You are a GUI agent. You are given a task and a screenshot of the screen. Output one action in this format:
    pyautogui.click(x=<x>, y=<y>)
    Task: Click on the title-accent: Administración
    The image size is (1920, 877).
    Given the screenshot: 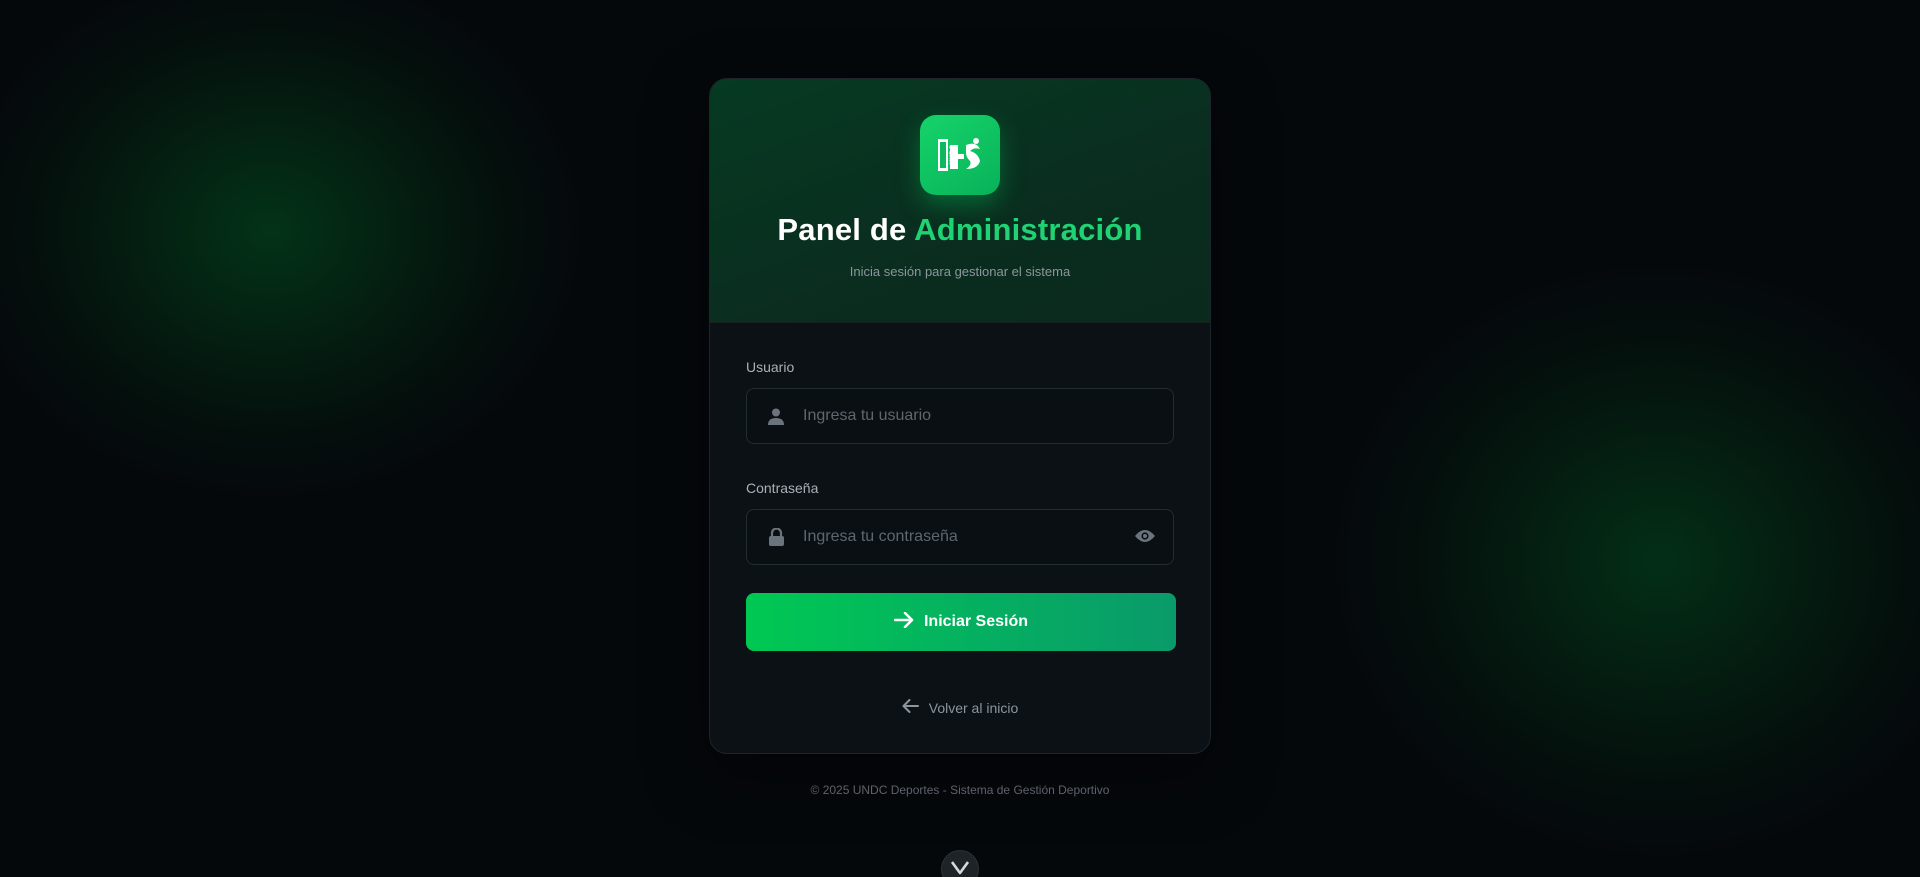 What is the action you would take?
    pyautogui.click(x=1028, y=229)
    